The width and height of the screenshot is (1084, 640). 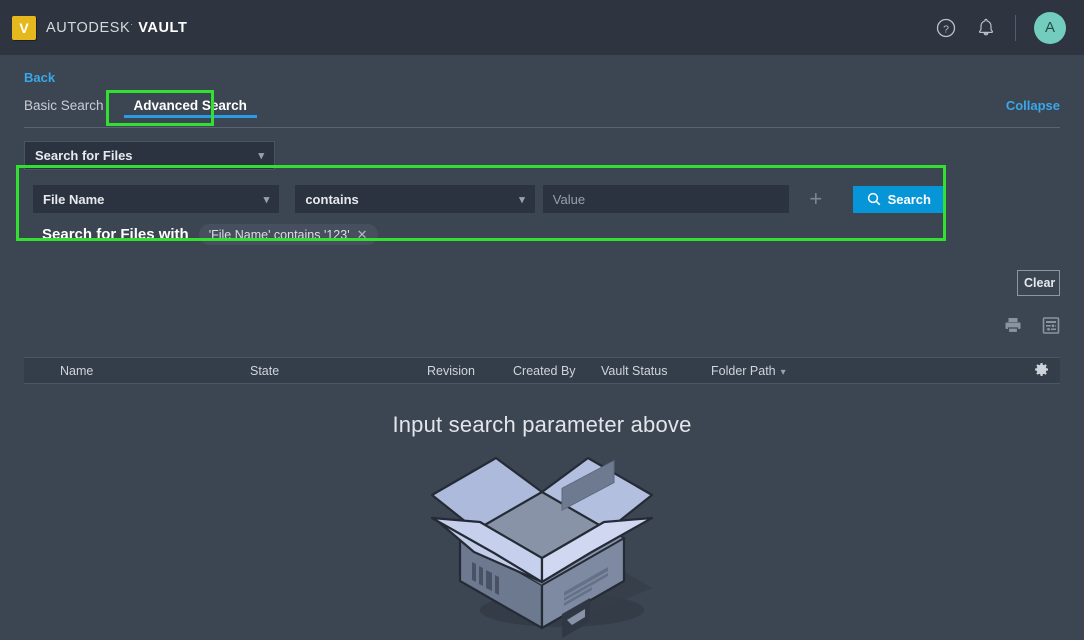 What do you see at coordinates (115, 234) in the screenshot?
I see `criteria-summary-label: Search for Files with` at bounding box center [115, 234].